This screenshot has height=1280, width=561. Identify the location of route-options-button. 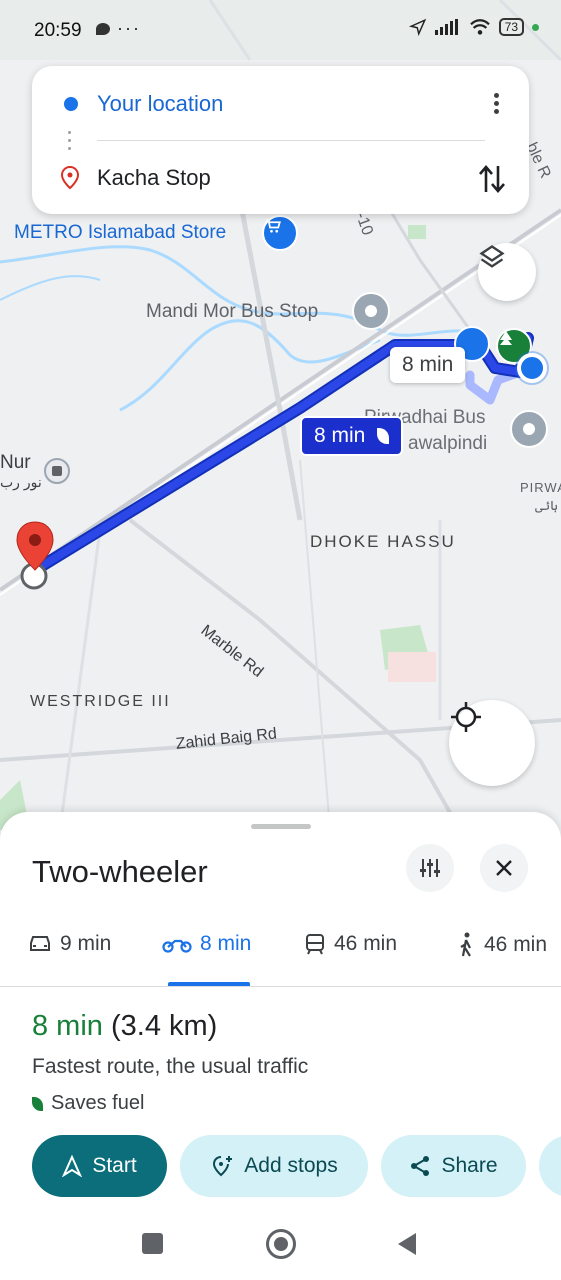
(430, 868).